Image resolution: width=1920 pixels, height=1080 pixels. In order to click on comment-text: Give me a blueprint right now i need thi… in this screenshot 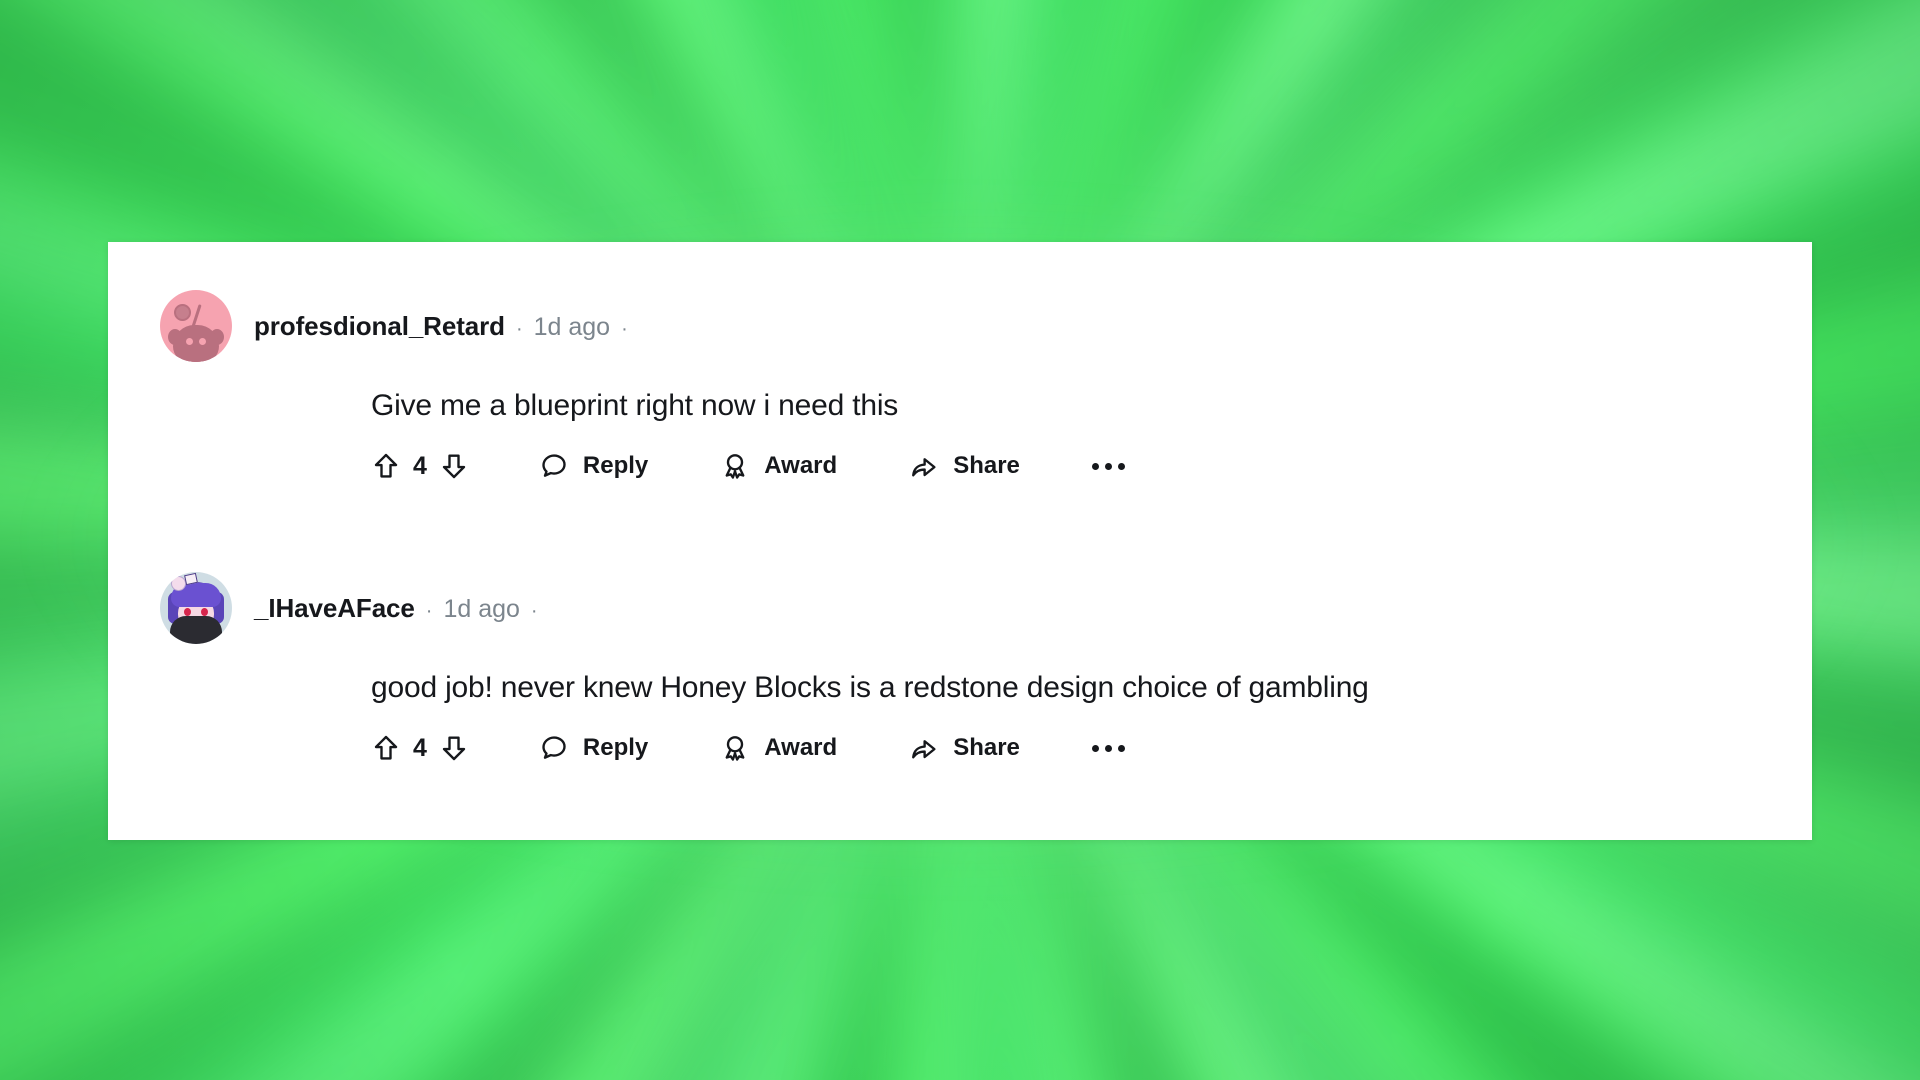, I will do `click(635, 405)`.